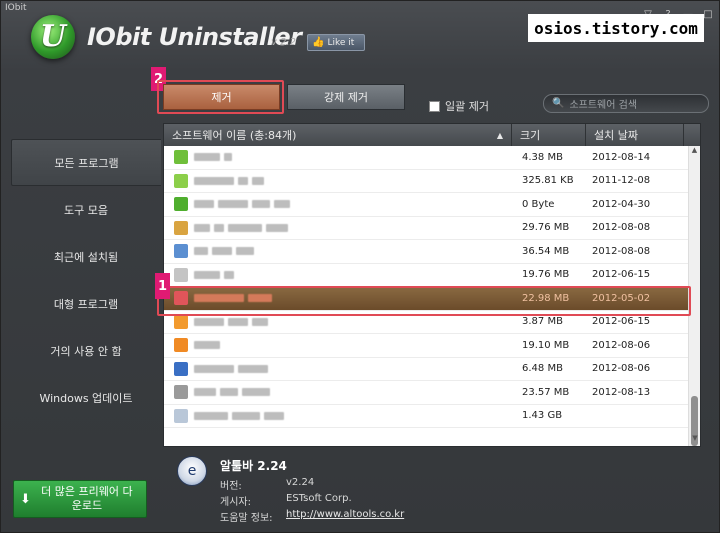 The width and height of the screenshot is (720, 533). I want to click on table-row: 22.98 MB 2012-05-02, so click(432, 299).